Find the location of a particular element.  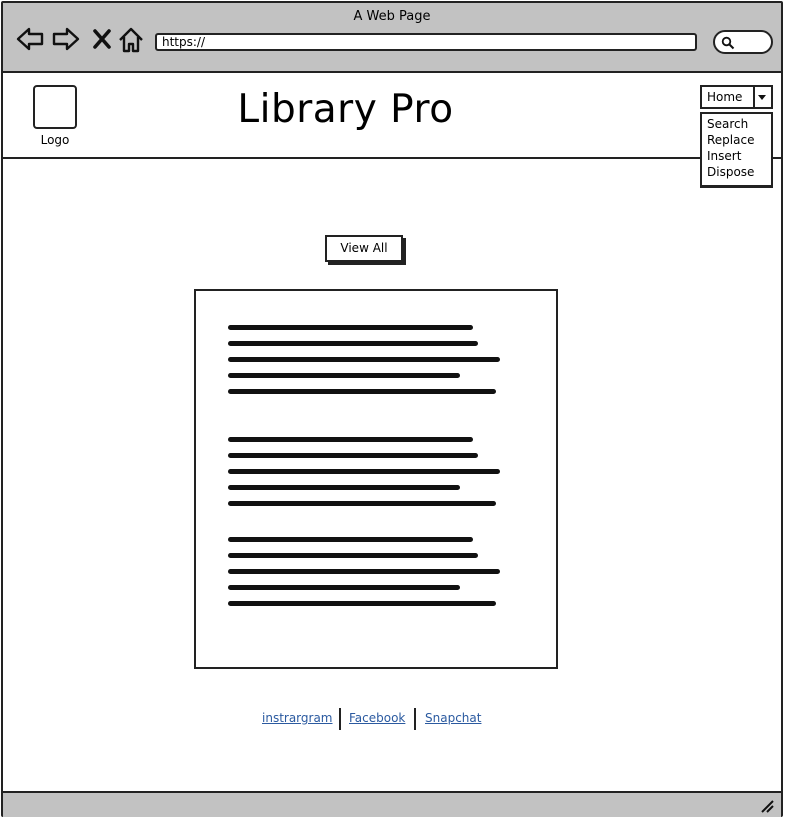

browser-search-field is located at coordinates (743, 42).